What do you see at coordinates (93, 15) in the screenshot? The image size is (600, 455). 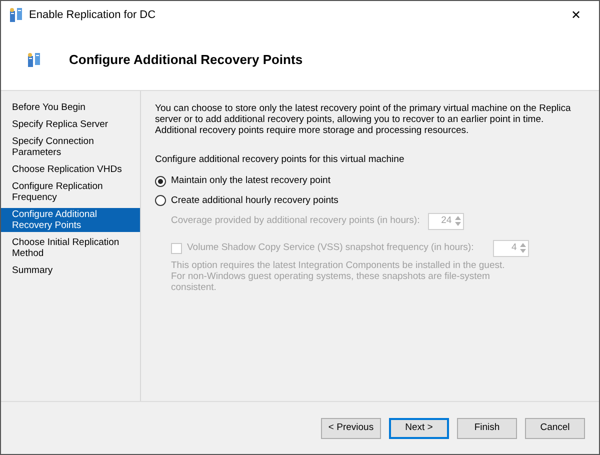 I see `window-title: Enable Replication for DC` at bounding box center [93, 15].